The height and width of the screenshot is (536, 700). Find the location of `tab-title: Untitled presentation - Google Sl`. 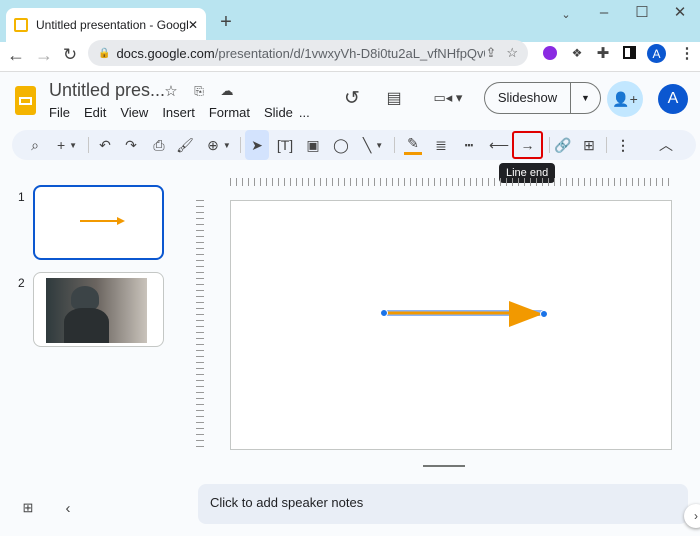

tab-title: Untitled presentation - Google Sl is located at coordinates (112, 25).